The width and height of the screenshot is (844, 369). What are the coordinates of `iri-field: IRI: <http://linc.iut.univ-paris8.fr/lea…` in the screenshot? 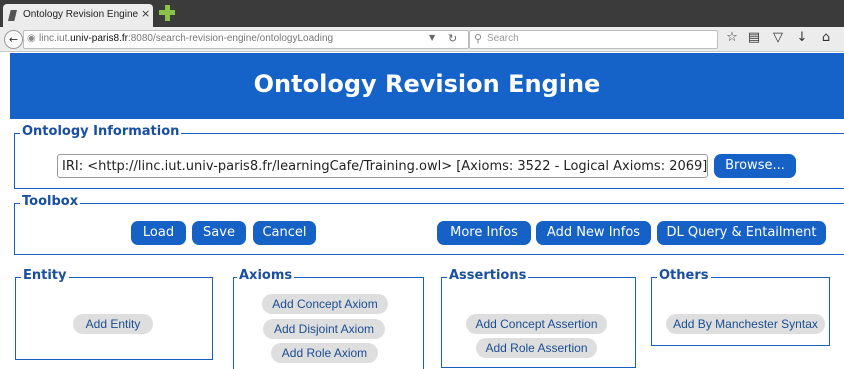 It's located at (382, 166).